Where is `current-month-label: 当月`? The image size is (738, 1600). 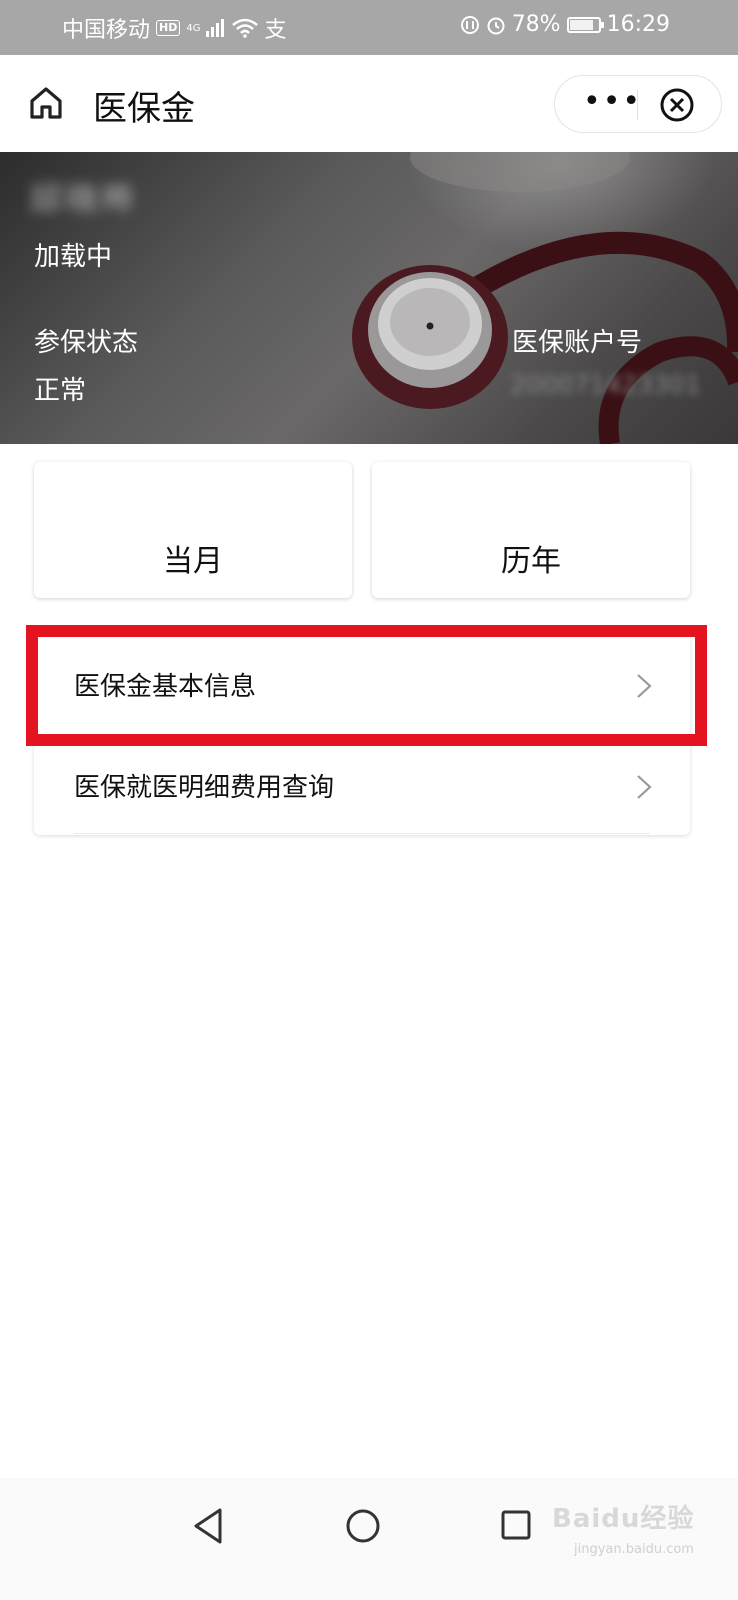
current-month-label: 当月 is located at coordinates (193, 561).